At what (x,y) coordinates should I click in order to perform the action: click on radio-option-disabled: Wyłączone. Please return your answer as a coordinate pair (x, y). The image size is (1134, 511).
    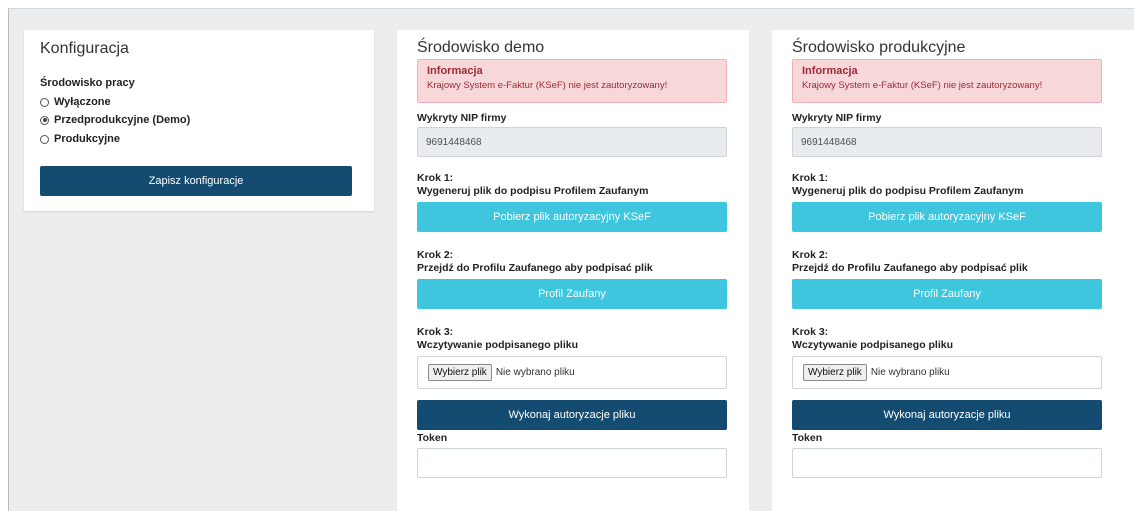
    Looking at the image, I should click on (75, 102).